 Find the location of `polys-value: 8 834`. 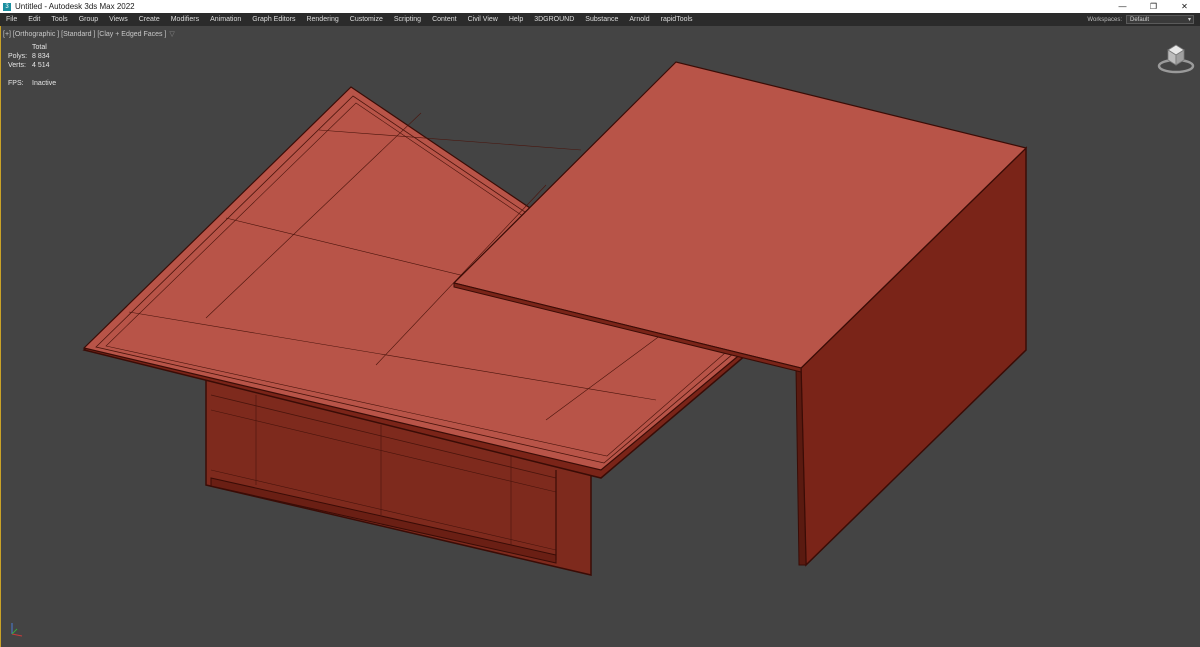

polys-value: 8 834 is located at coordinates (41, 56).